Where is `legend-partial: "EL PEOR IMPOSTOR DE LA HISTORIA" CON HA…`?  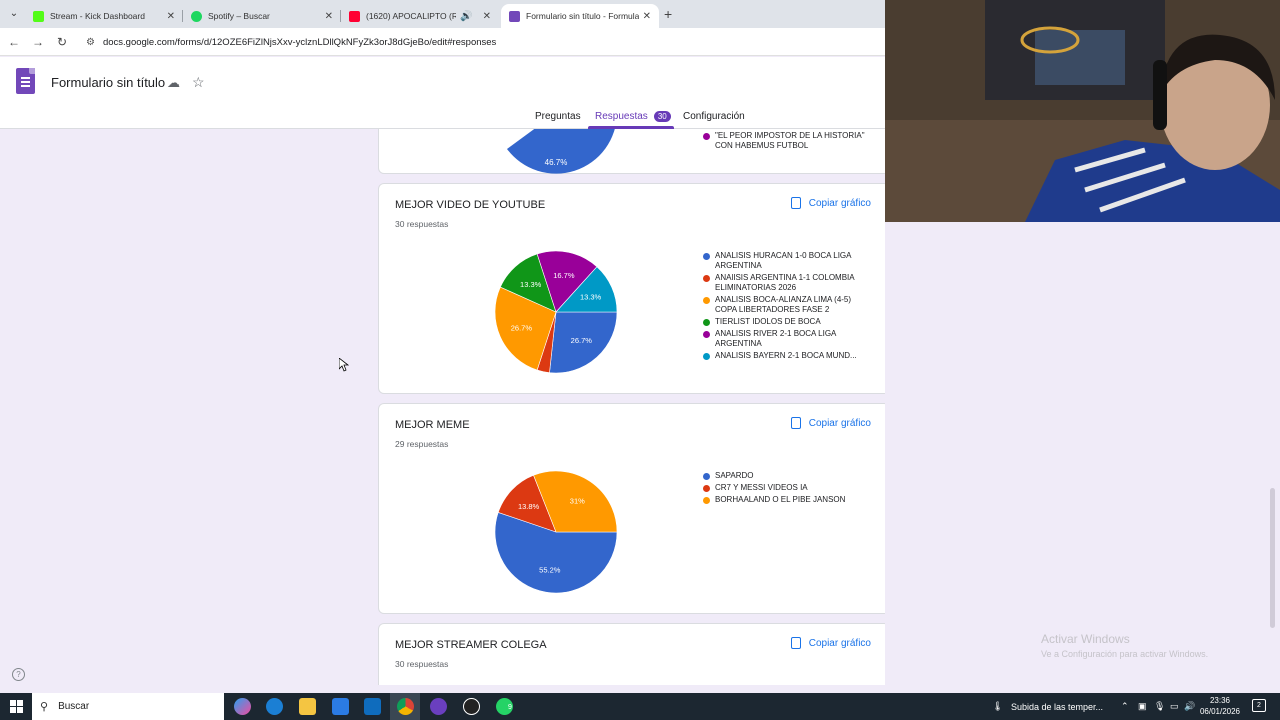
legend-partial: "EL PEOR IMPOSTOR DE LA HISTORIA" CON HA… is located at coordinates (788, 142).